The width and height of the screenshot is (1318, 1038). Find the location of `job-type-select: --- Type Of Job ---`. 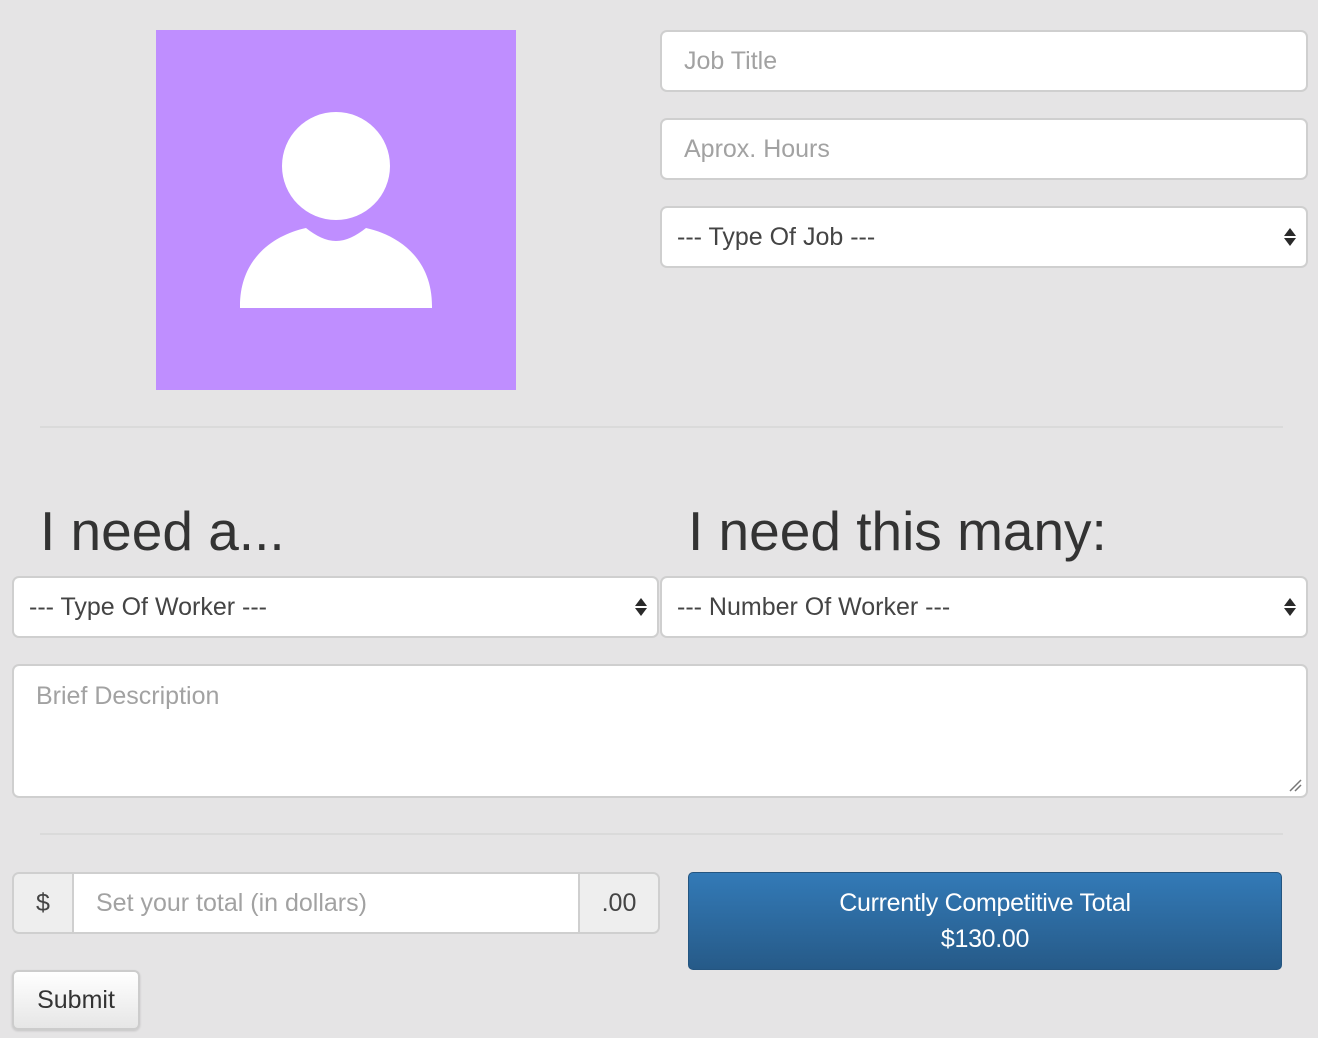

job-type-select: --- Type Of Job --- is located at coordinates (984, 237).